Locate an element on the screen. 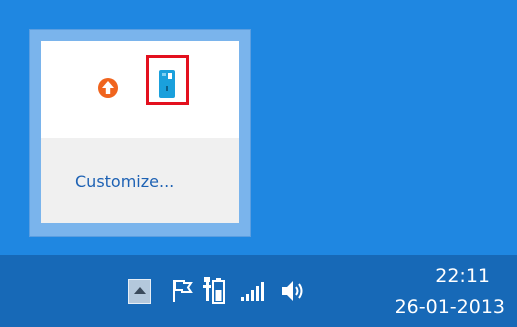 Image resolution: width=517 pixels, height=327 pixels. clock-time: 22:11 is located at coordinates (462, 276).